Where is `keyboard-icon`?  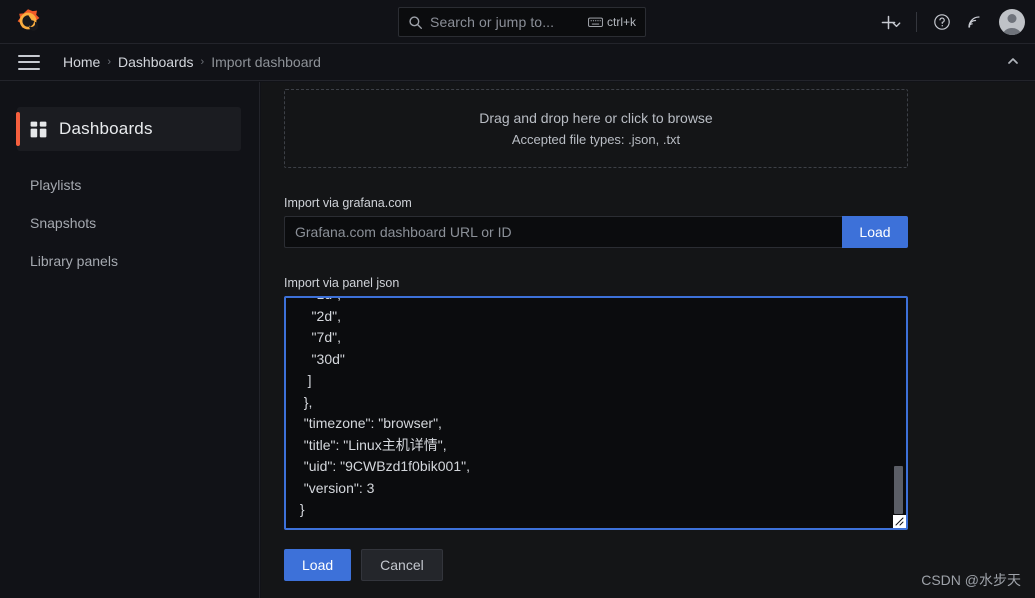 keyboard-icon is located at coordinates (595, 22).